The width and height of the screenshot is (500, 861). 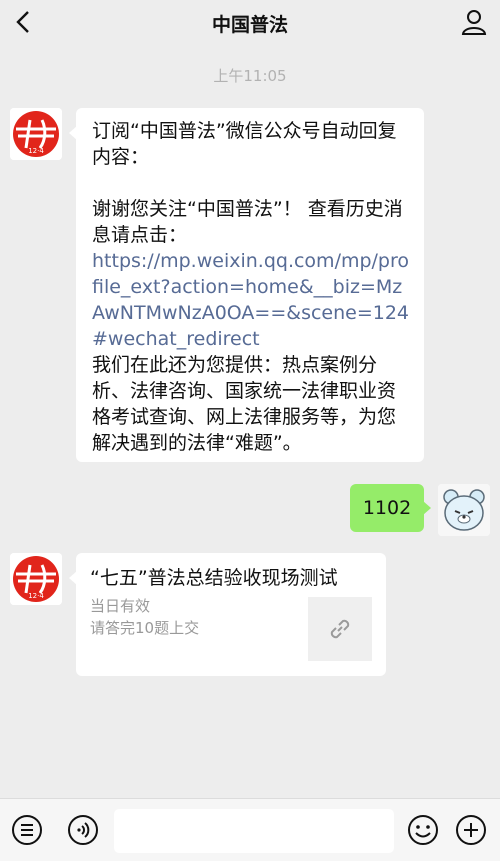 I want to click on profile-button, so click(x=474, y=22).